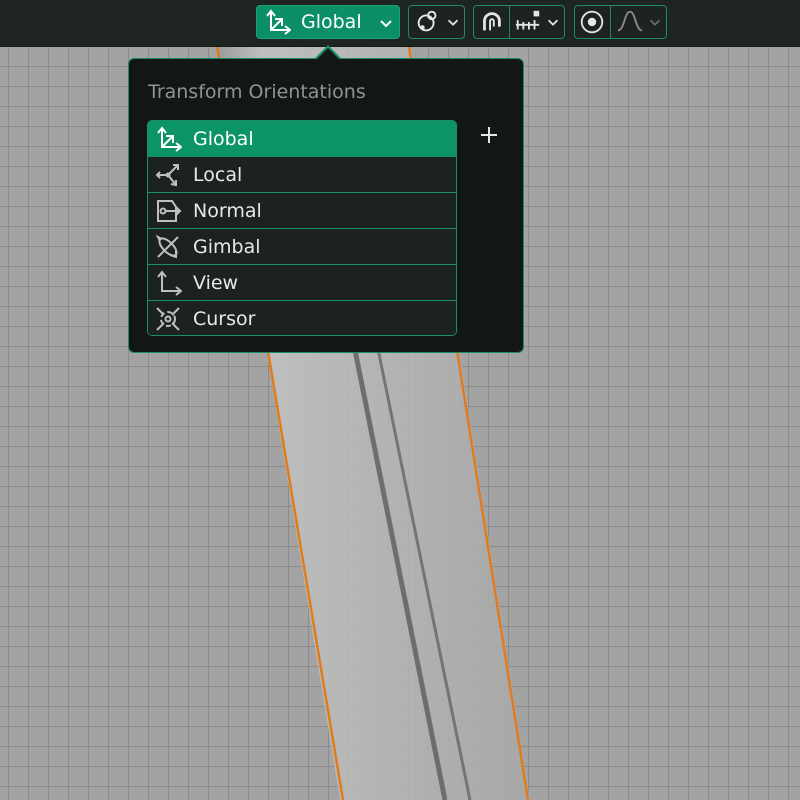 The image size is (800, 800). I want to click on viewport-header: Global, so click(400, 23).